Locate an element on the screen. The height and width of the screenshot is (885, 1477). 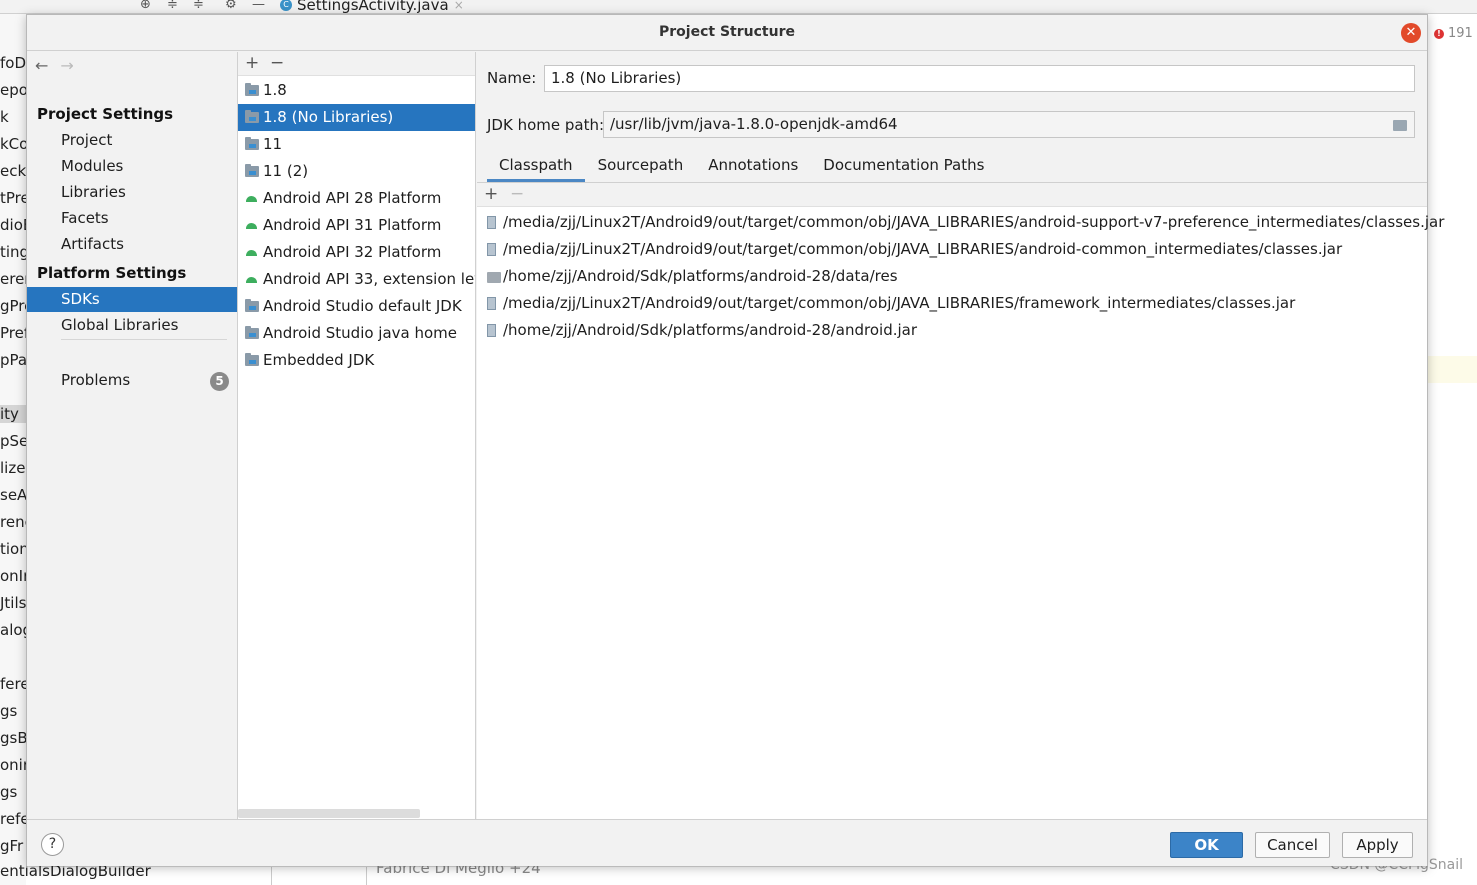
tree-item-fragment: pSer is located at coordinates (13, 441).